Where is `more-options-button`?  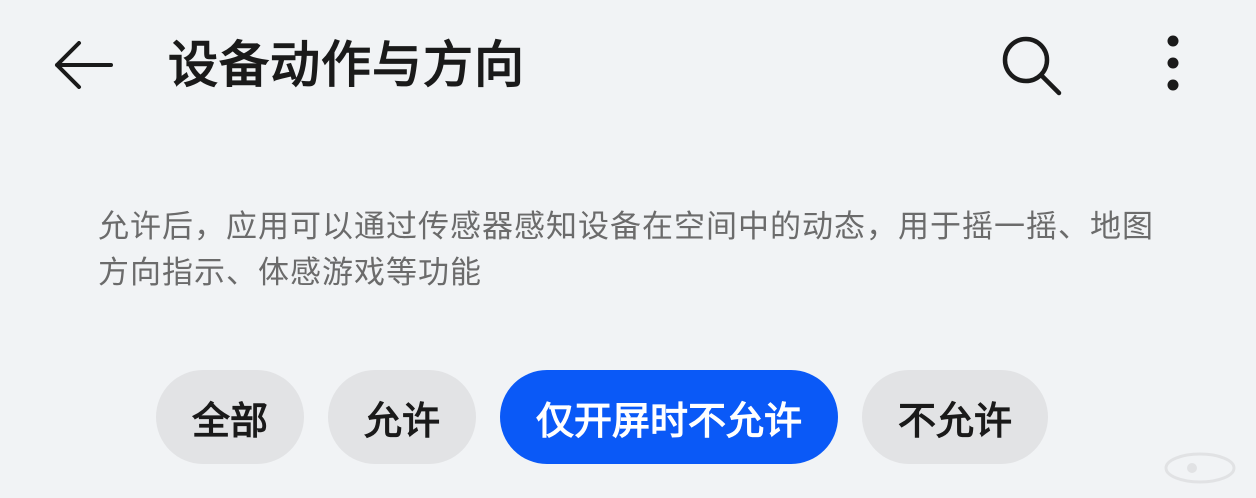
more-options-button is located at coordinates (1173, 63).